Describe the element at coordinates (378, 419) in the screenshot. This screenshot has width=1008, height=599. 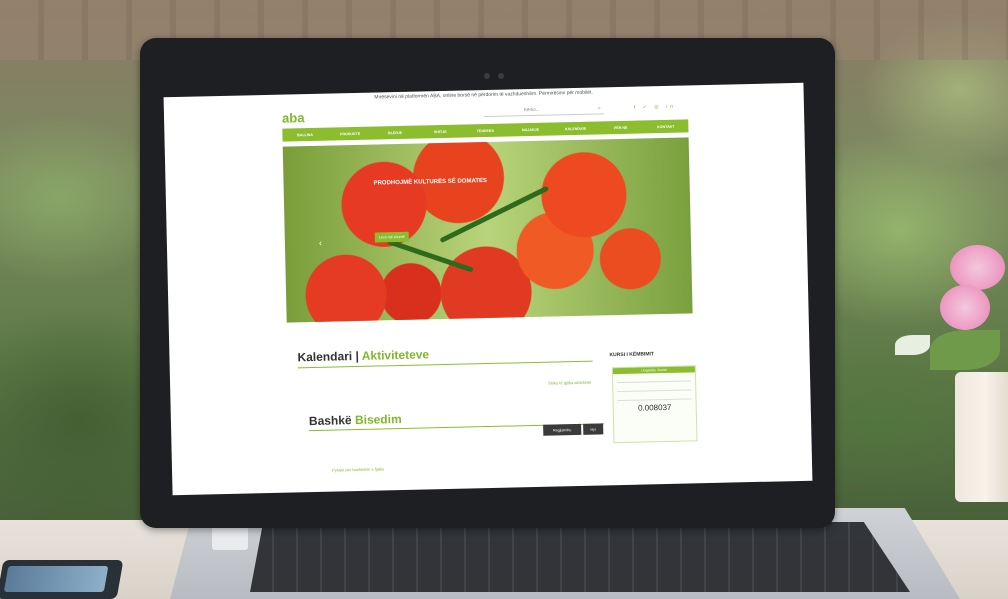
I see `chat-title-accent: Bisedim` at that location.